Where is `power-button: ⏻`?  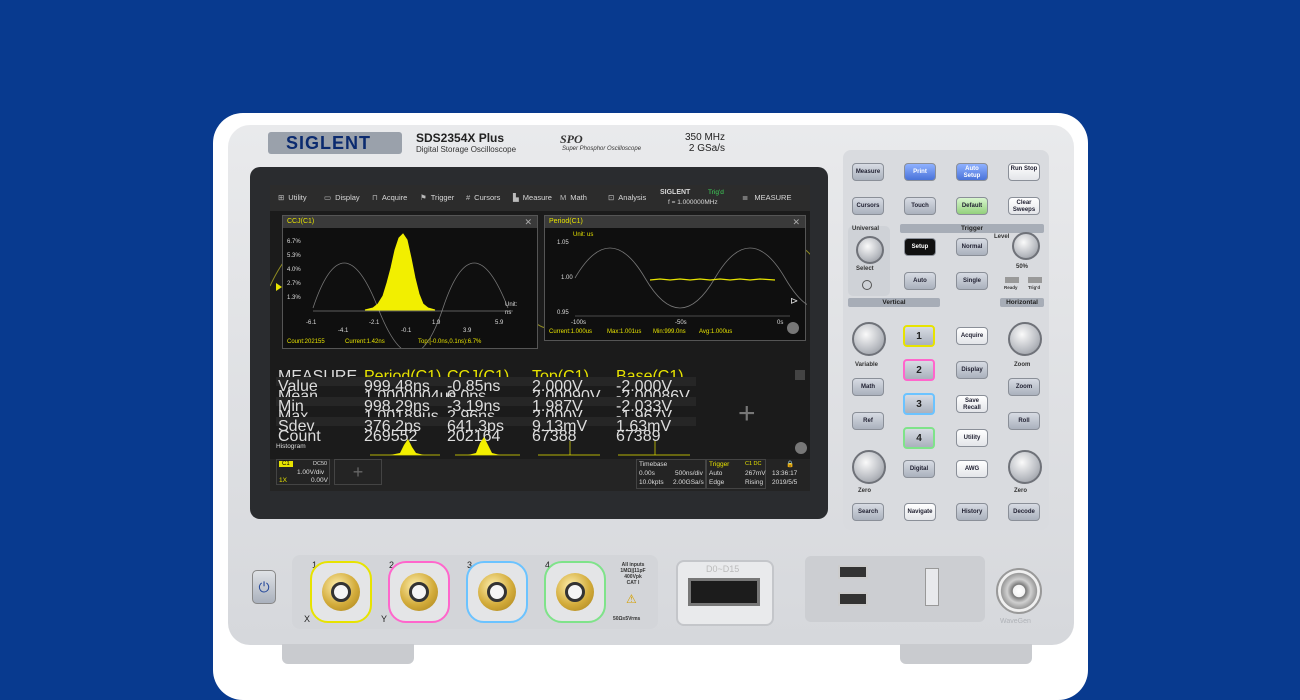
power-button: ⏻ is located at coordinates (264, 587).